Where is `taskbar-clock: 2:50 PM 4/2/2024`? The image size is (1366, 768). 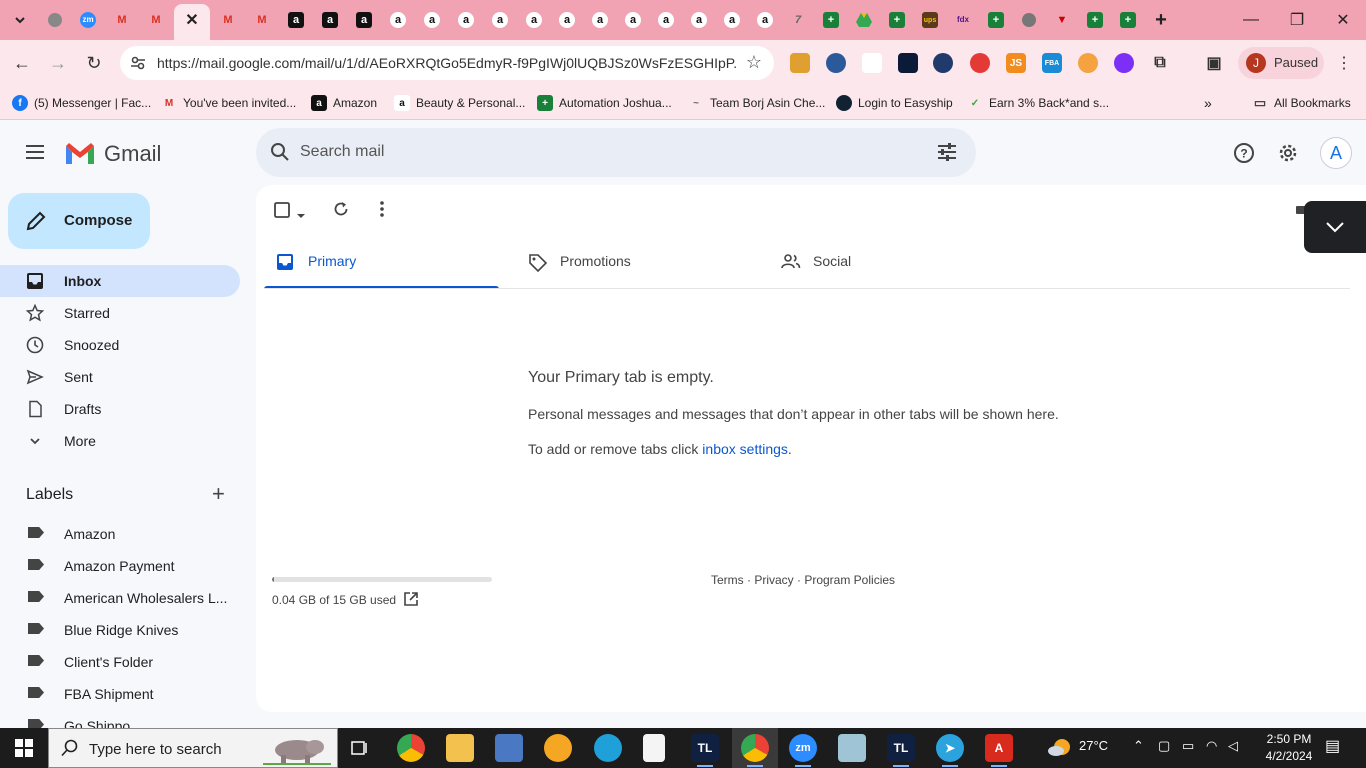 taskbar-clock: 2:50 PM 4/2/2024 is located at coordinates (1289, 748).